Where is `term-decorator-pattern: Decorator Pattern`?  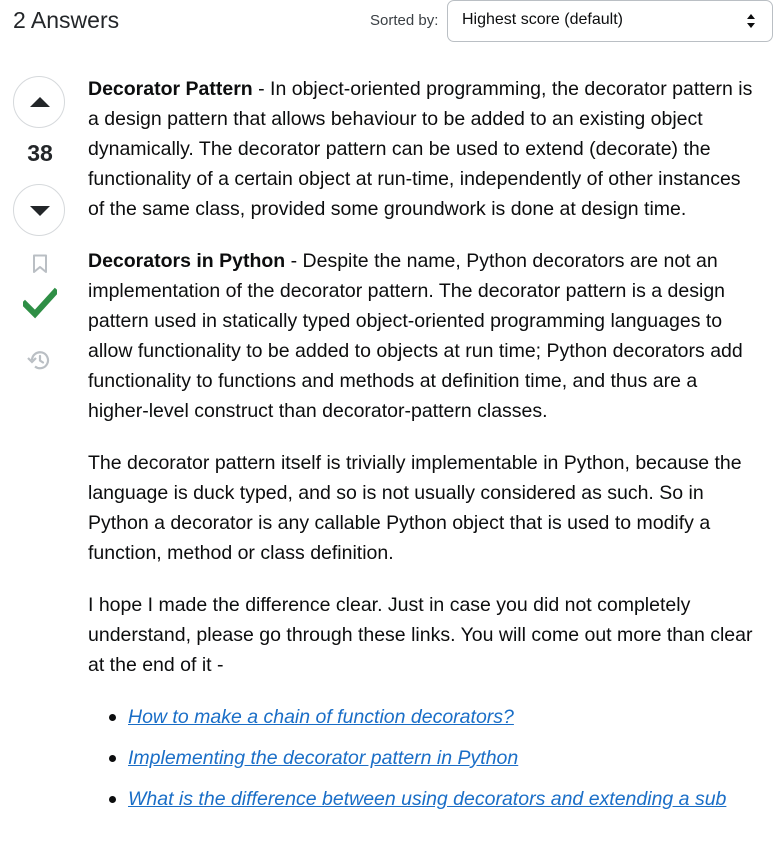 term-decorator-pattern: Decorator Pattern is located at coordinates (170, 89).